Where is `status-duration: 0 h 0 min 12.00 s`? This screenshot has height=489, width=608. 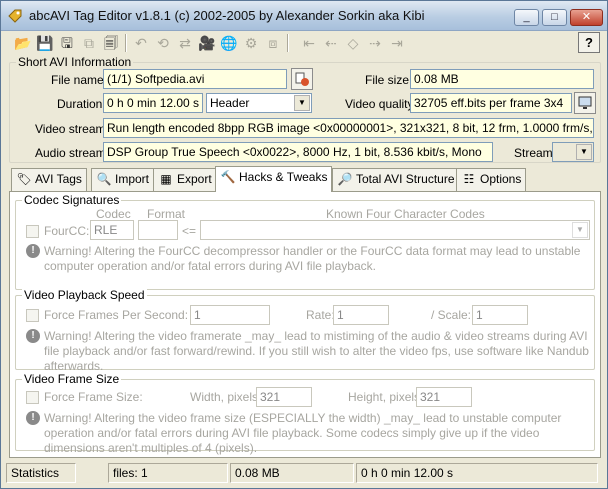 status-duration: 0 h 0 min 12.00 s is located at coordinates (477, 473).